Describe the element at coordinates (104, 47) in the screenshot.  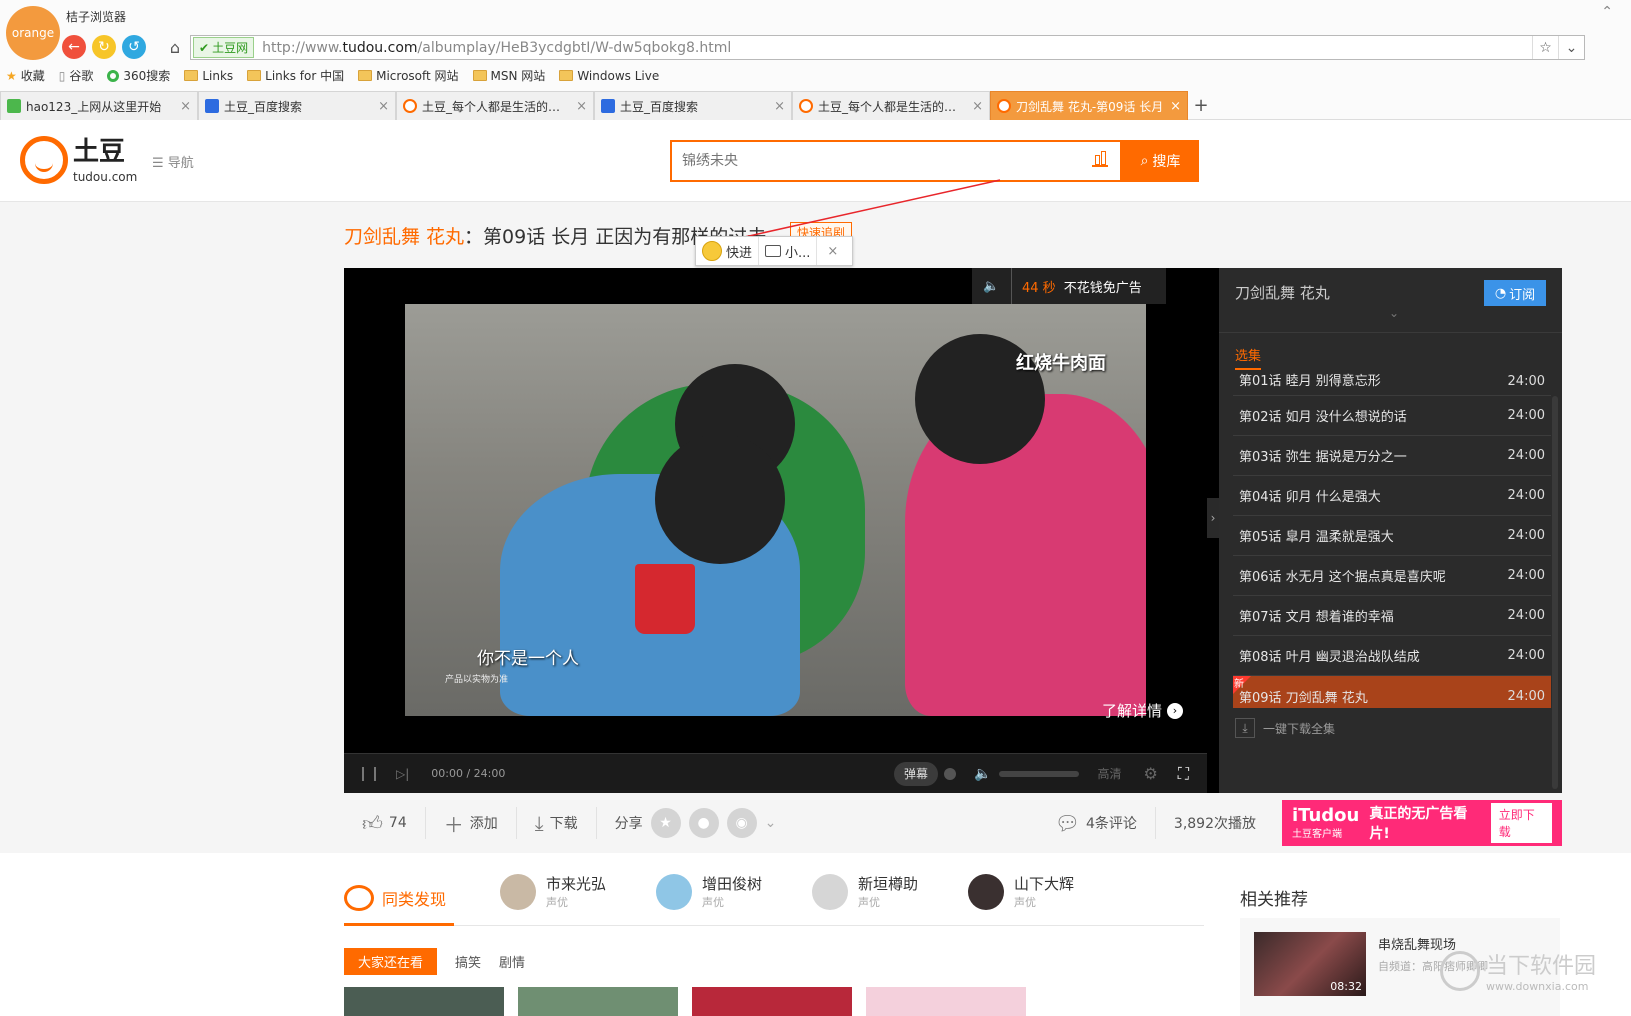
I see `refresh-button: ↻` at that location.